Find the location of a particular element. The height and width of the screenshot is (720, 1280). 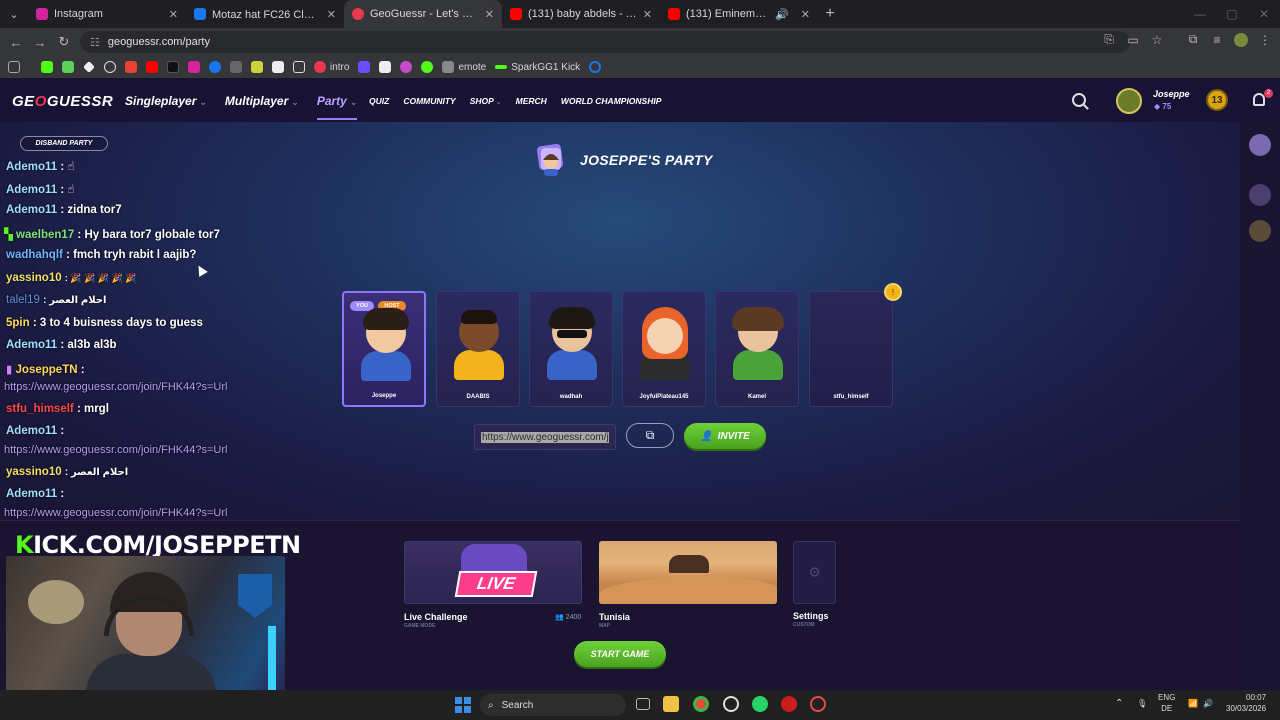

chrome-icon is located at coordinates (701, 704).